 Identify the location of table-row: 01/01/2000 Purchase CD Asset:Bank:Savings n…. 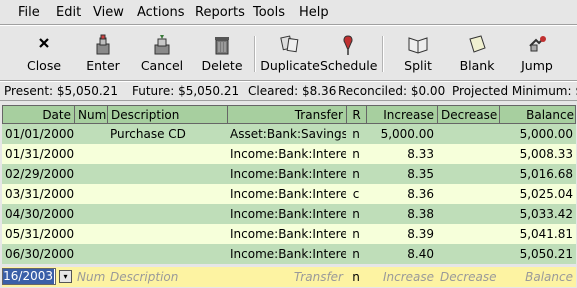
(289, 134).